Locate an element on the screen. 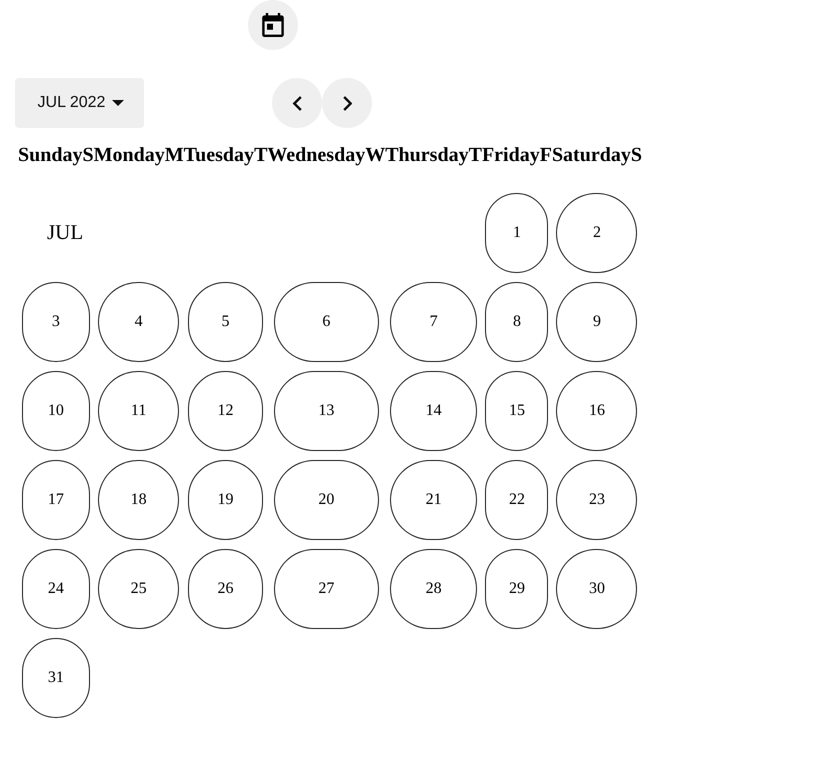 This screenshot has width=815, height=767. weekday-name: Thursday is located at coordinates (427, 155).